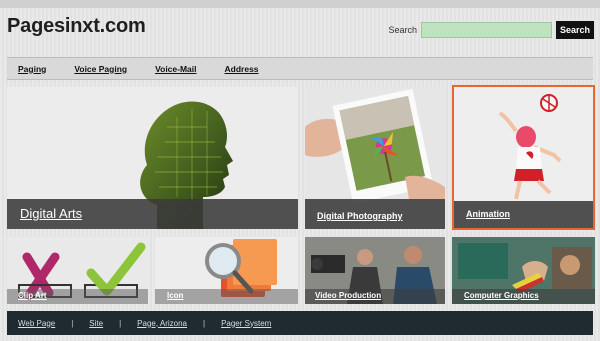 The height and width of the screenshot is (341, 600). What do you see at coordinates (32, 69) in the screenshot?
I see `nav-paging: Paging` at bounding box center [32, 69].